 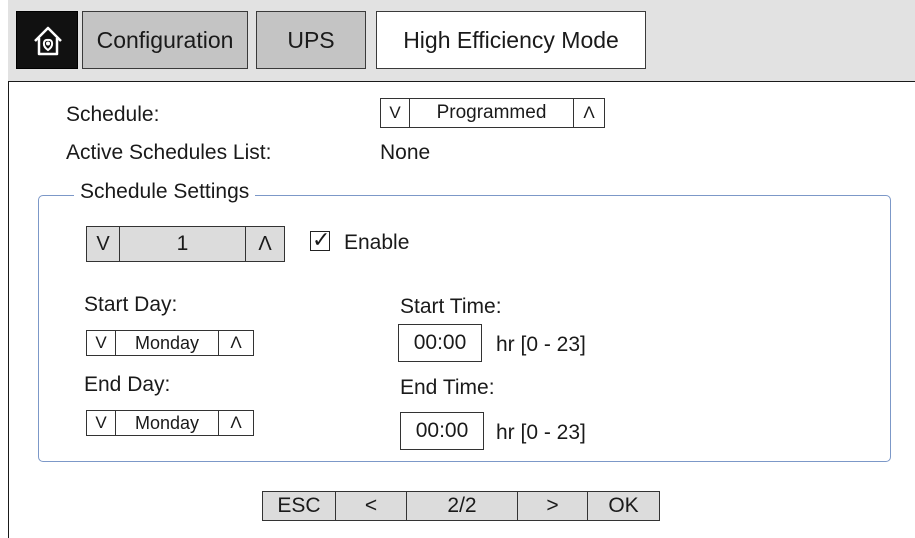 What do you see at coordinates (442, 431) in the screenshot?
I see `end-time-input: 00:00` at bounding box center [442, 431].